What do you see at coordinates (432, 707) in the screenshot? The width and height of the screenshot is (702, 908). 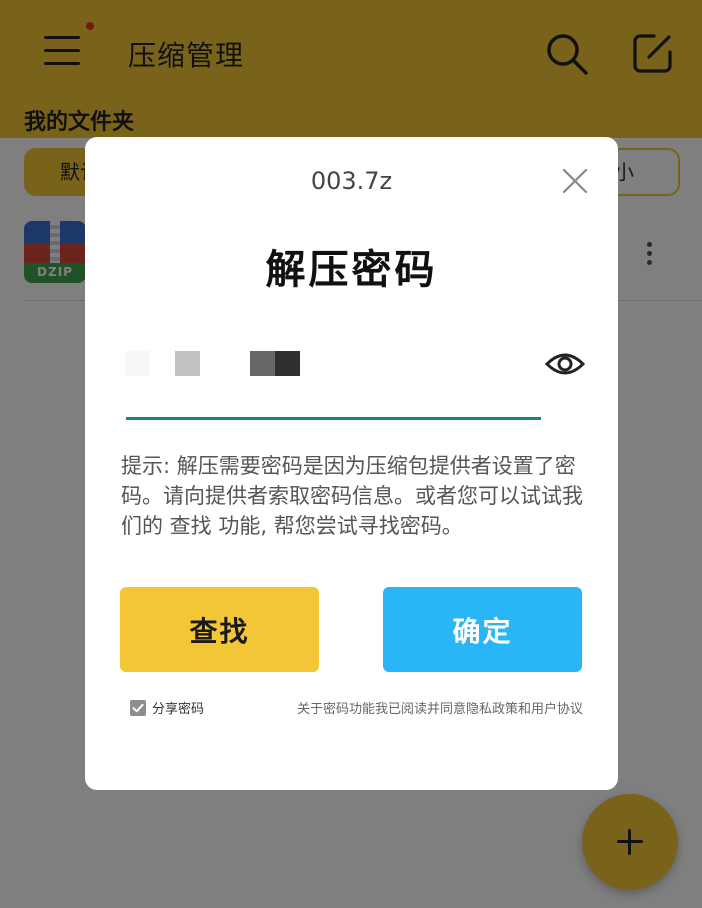 I see `agreement-text: 关于密码功能我已阅读并同意隐私政策和用户协议` at bounding box center [432, 707].